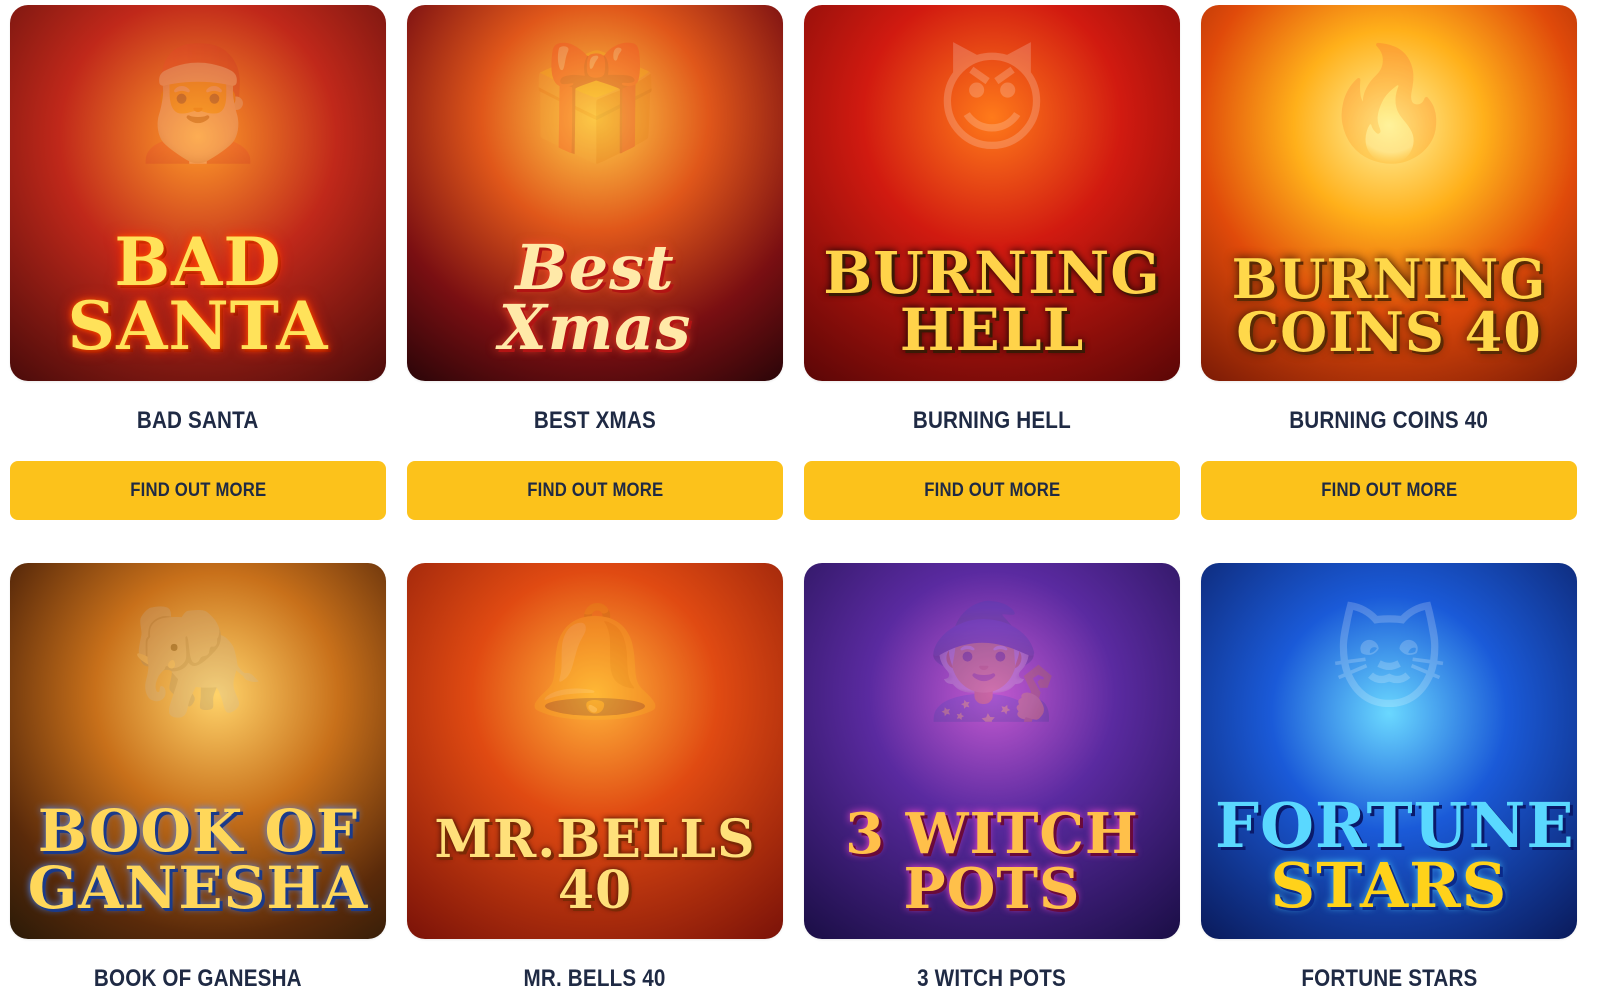  I want to click on game-logo-line-2: Xmas, so click(595, 328).